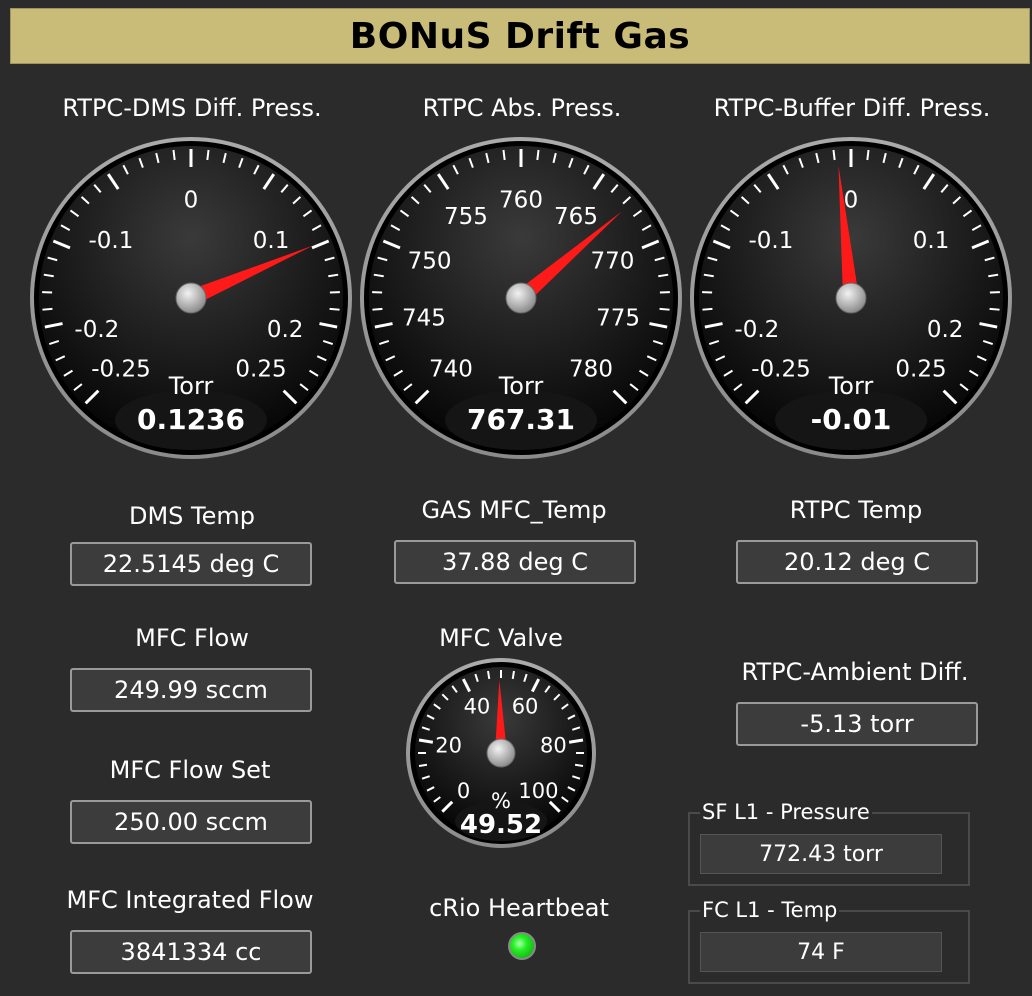 The height and width of the screenshot is (996, 1032). What do you see at coordinates (192, 516) in the screenshot?
I see `dms-temp-label: DMS Temp` at bounding box center [192, 516].